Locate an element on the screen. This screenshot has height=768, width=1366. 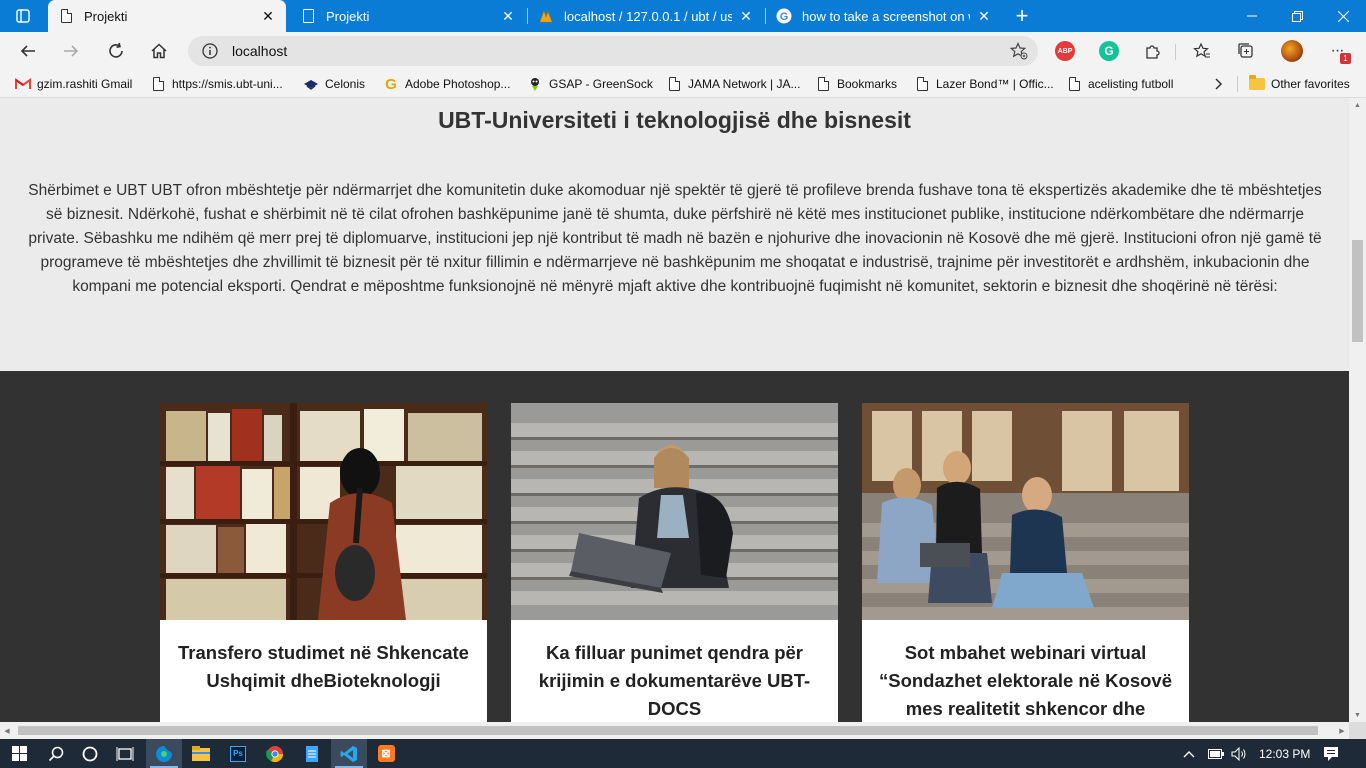
windows-logo-icon is located at coordinates (19, 753).